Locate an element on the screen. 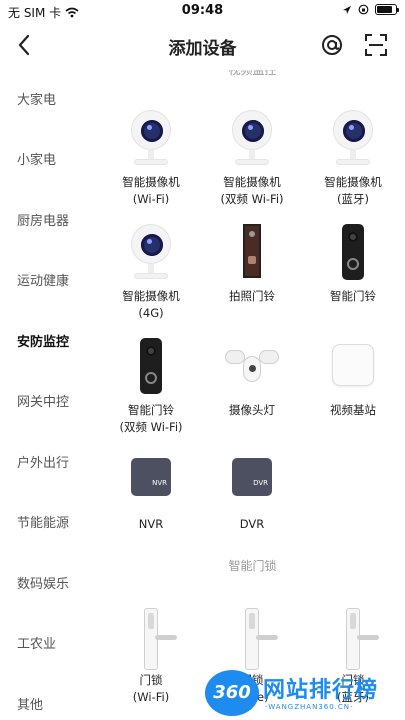 The width and height of the screenshot is (405, 720). recorder-icon: NVR is located at coordinates (151, 482).